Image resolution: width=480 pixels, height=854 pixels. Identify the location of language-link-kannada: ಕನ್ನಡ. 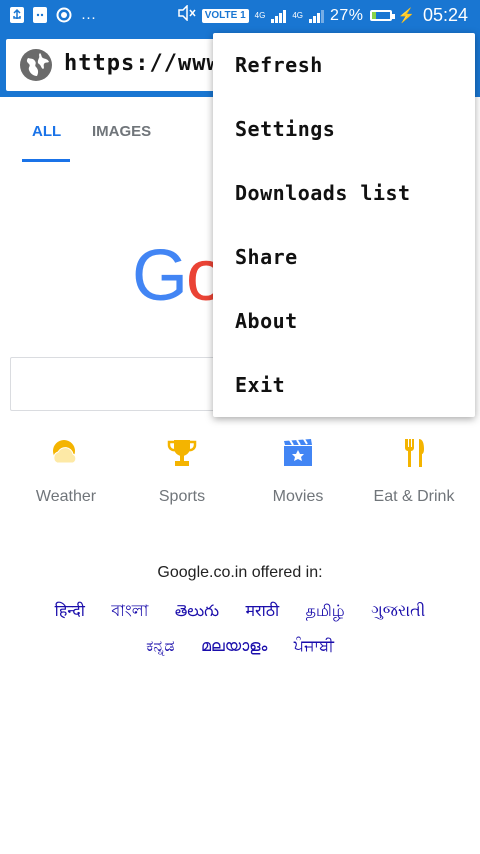
(160, 646).